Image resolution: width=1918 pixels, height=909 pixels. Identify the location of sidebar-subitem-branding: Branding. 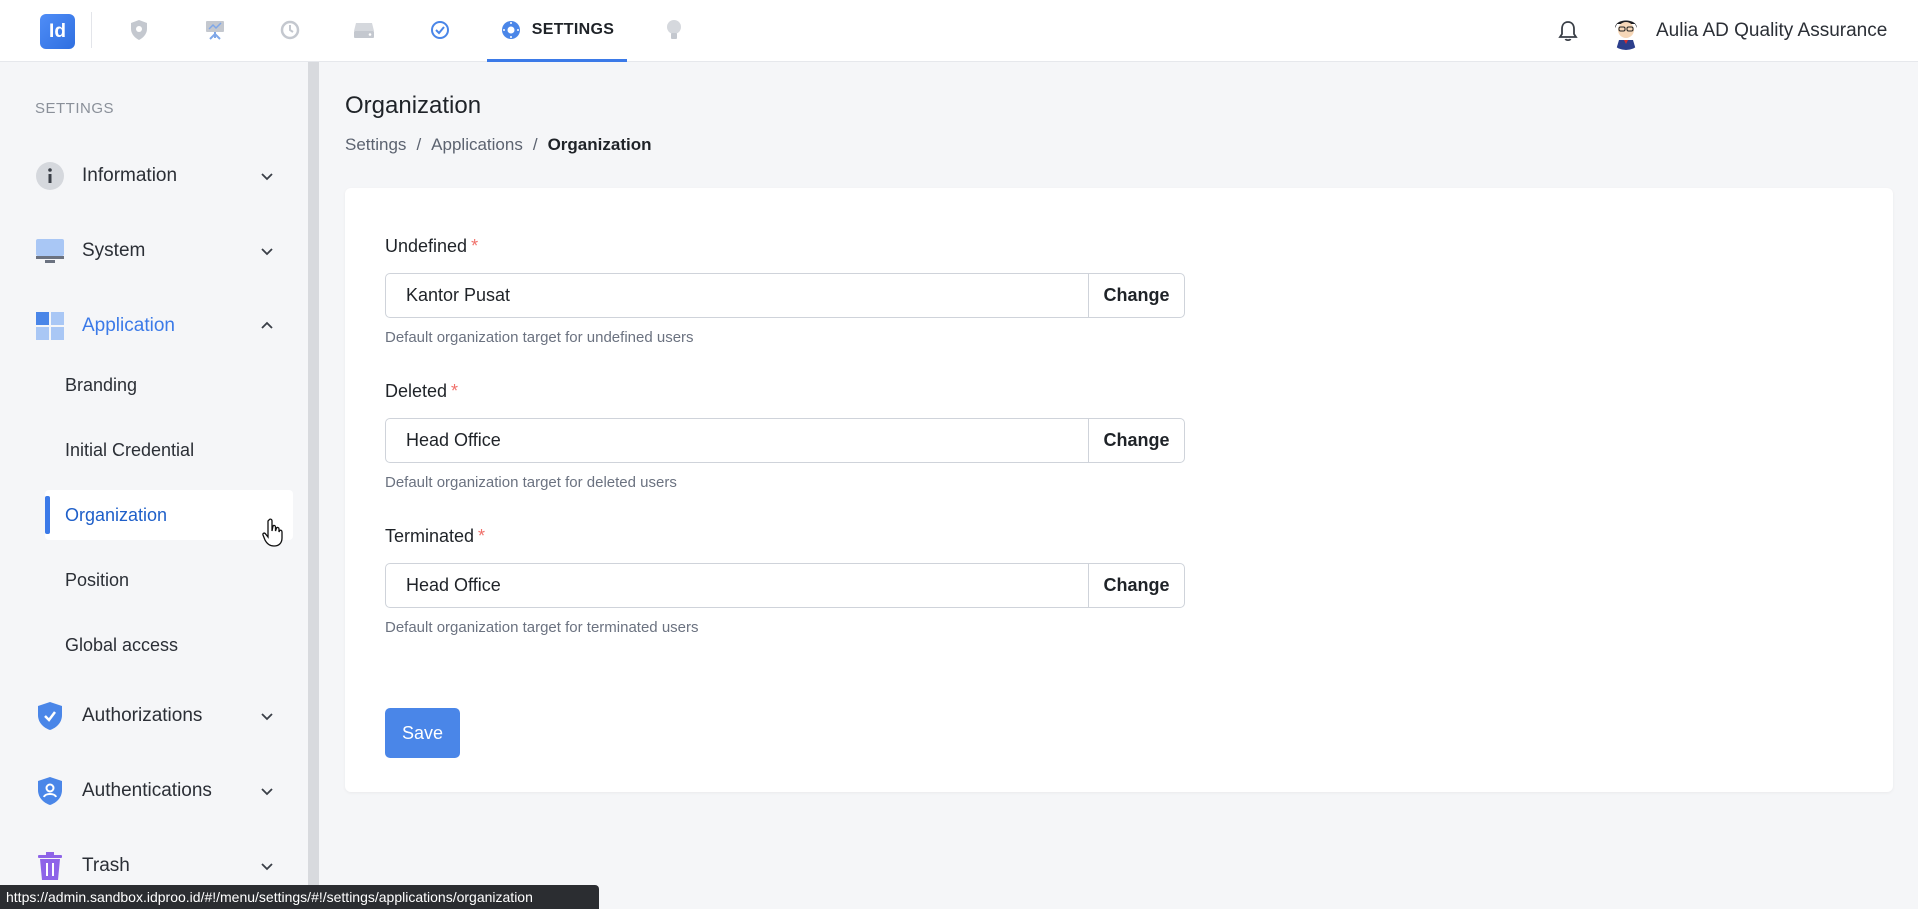
(169, 385).